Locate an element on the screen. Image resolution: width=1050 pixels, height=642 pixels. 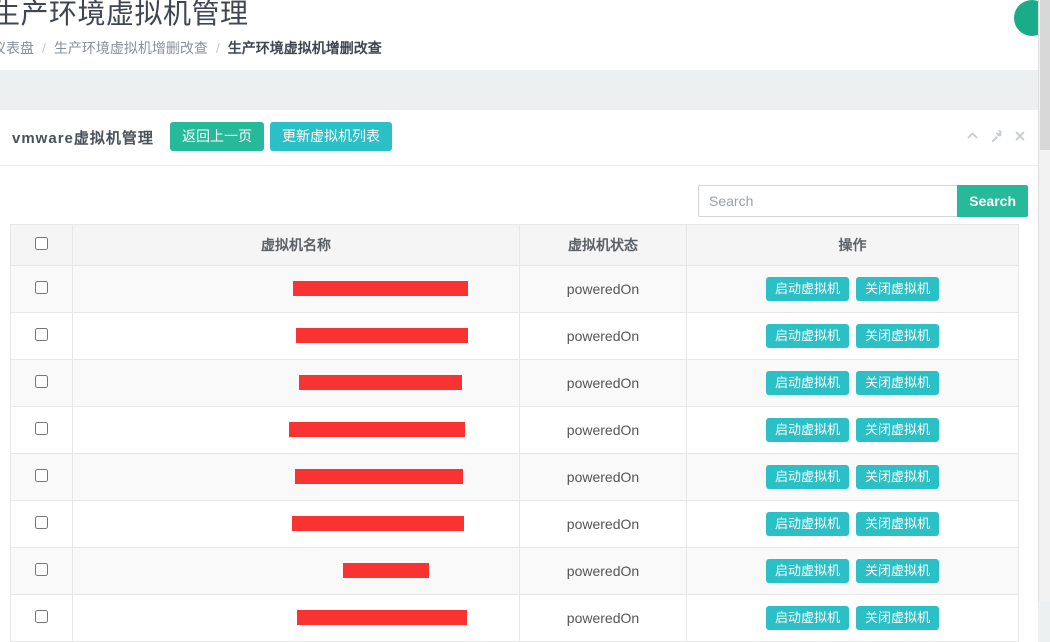
breadcrumb-item-dashboard: 仪表盘 is located at coordinates (17, 48).